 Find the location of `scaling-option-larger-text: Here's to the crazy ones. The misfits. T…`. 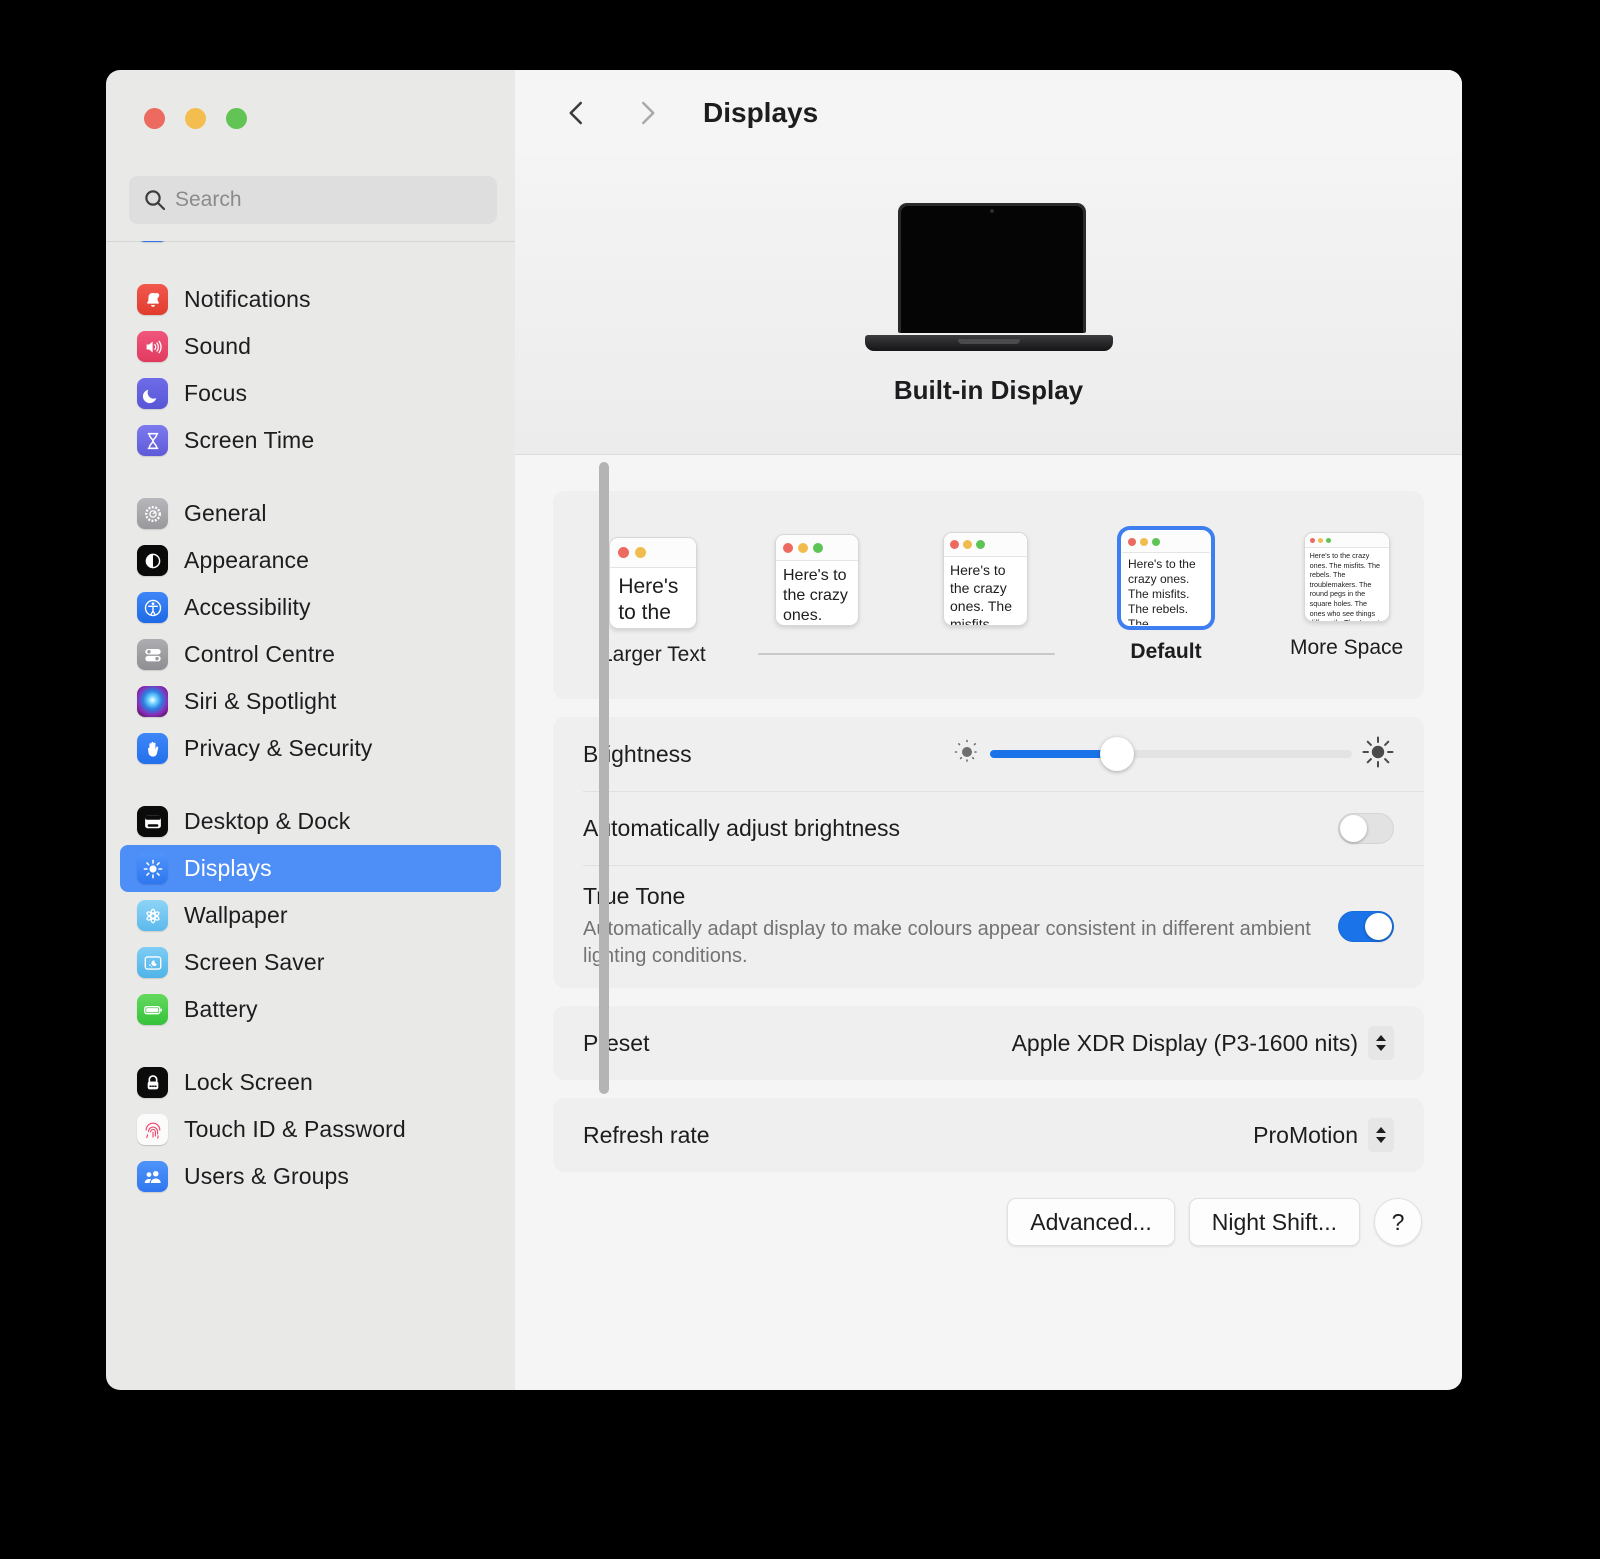

scaling-option-larger-text: Here's to the crazy ones. The misfits. T… is located at coordinates (653, 602).